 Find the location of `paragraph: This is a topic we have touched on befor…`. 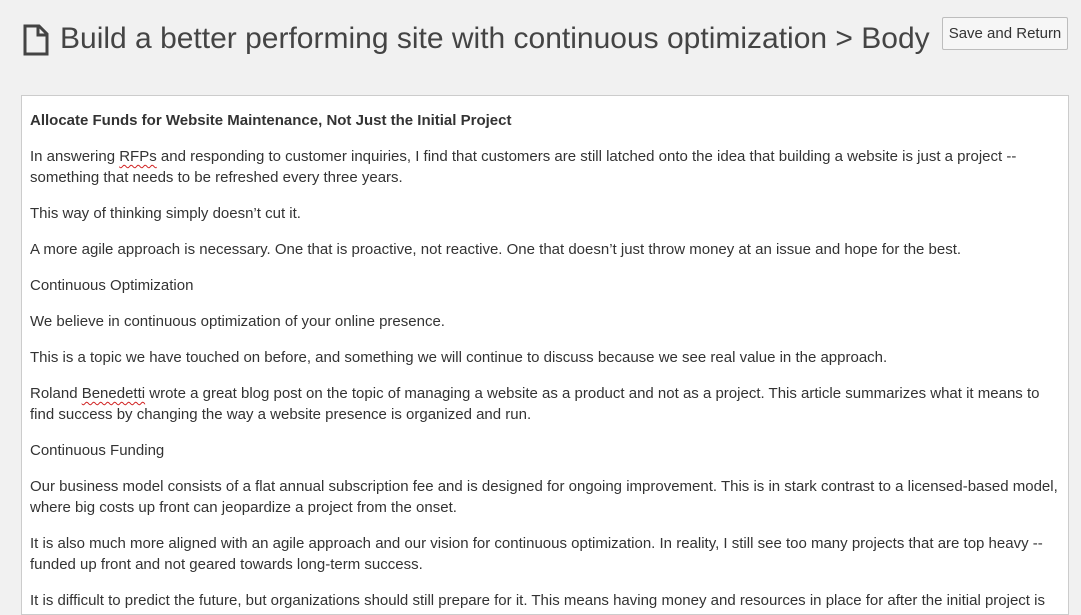

paragraph: This is a topic we have touched on befor… is located at coordinates (459, 357).